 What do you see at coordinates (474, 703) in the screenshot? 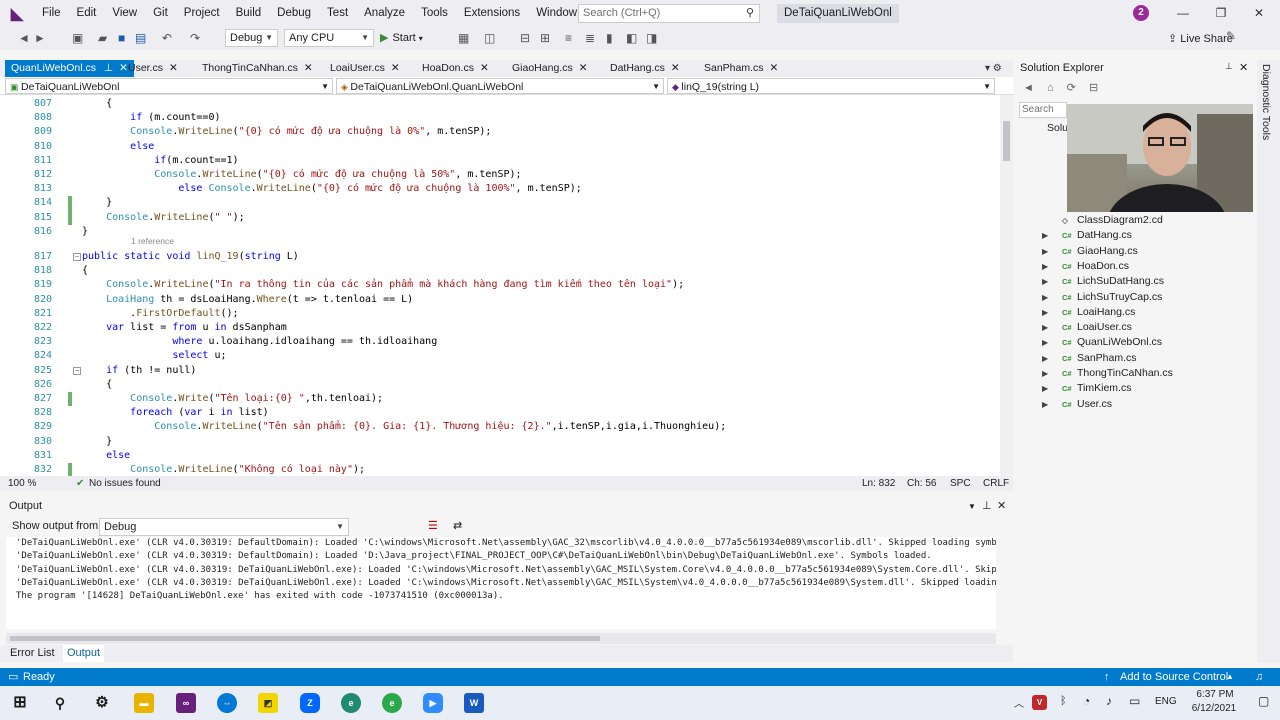
I see `word-icon: W` at bounding box center [474, 703].